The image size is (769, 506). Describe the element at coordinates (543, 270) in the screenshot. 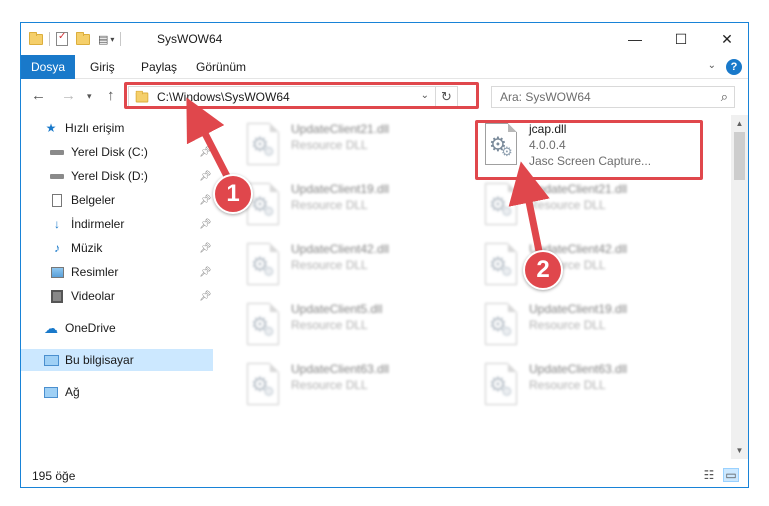

I see `step-badge-2: 2` at that location.